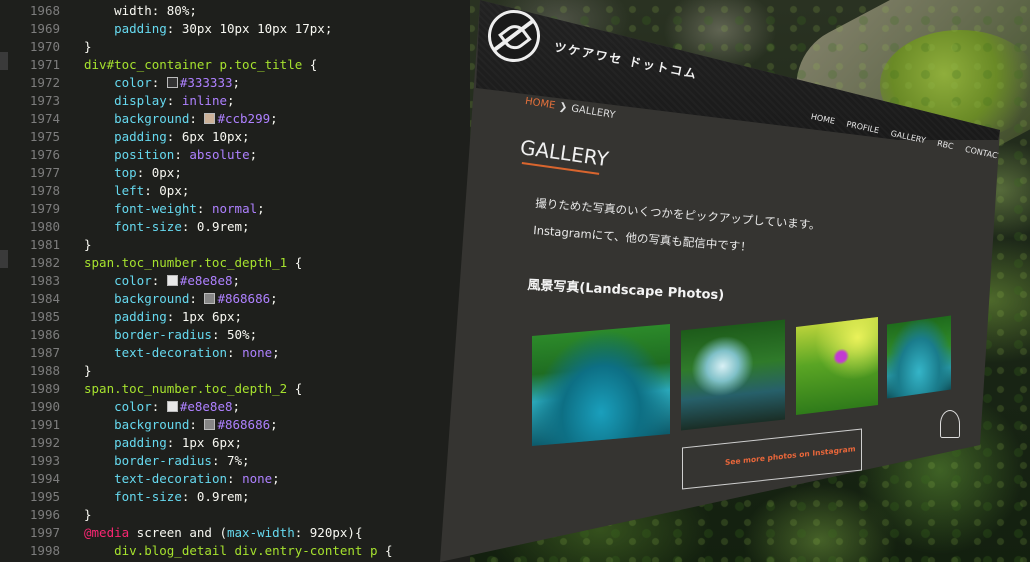 This screenshot has height=562, width=1030. I want to click on code-token: @media, so click(107, 532).